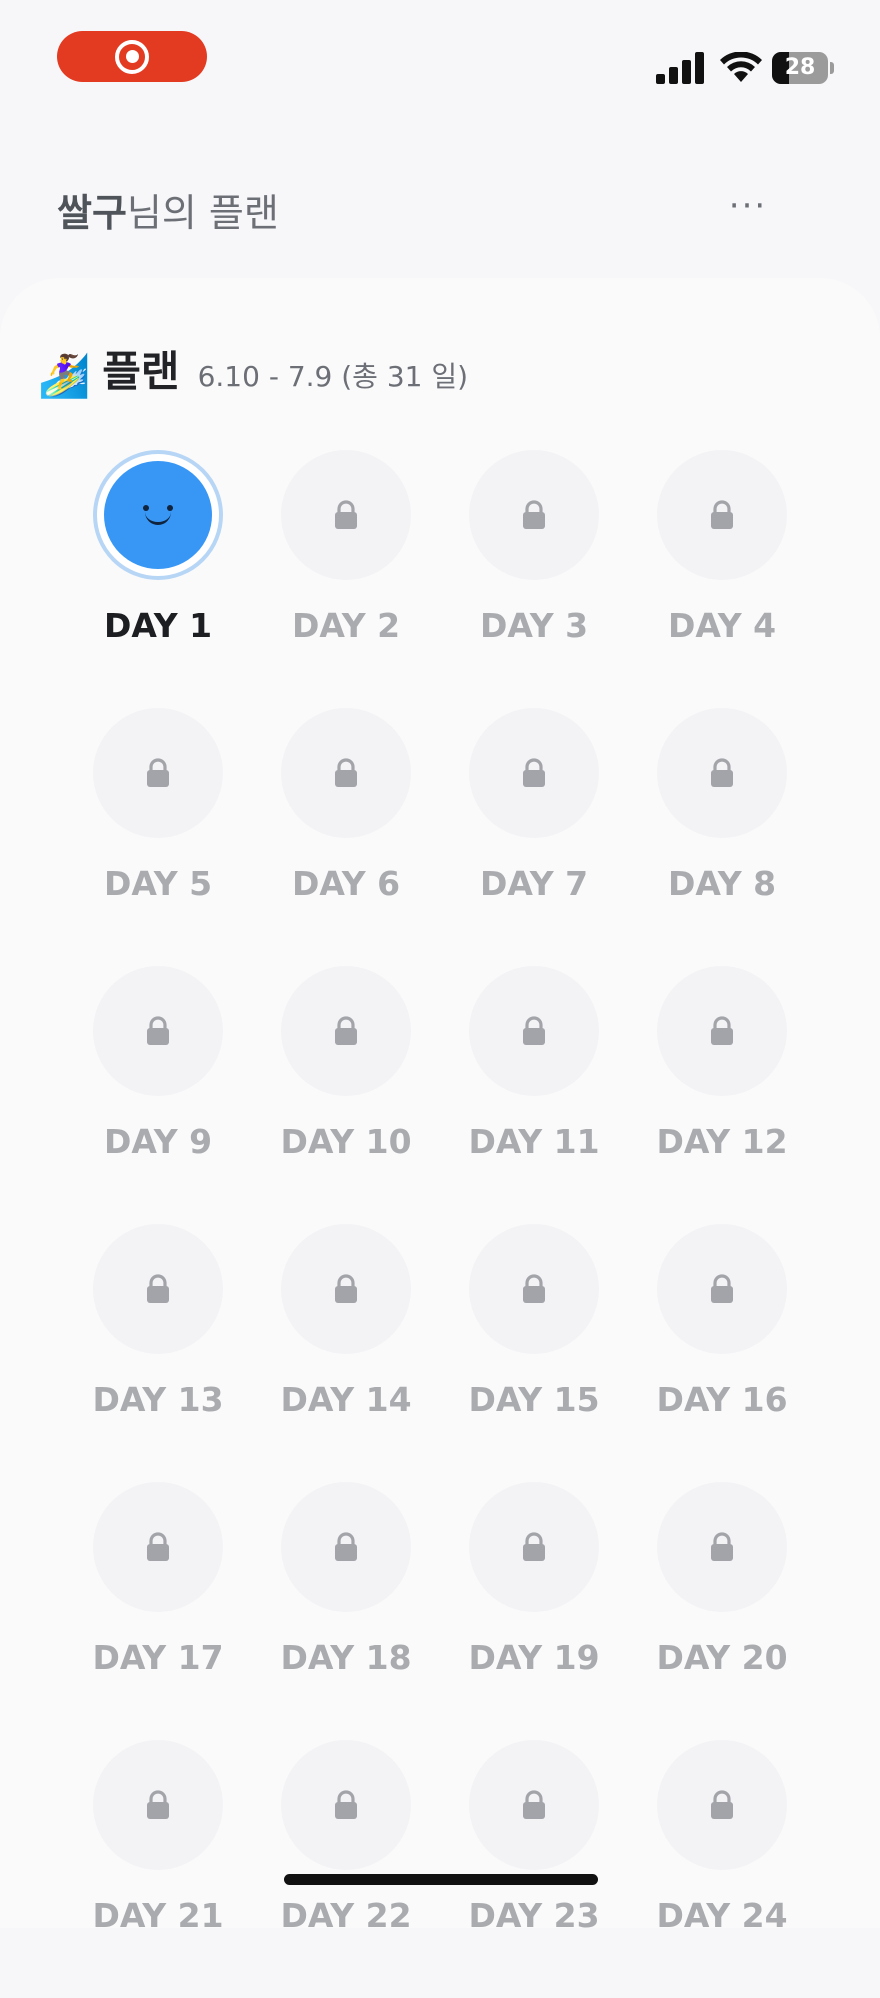 This screenshot has width=880, height=1998. I want to click on home-indicator, so click(441, 1879).